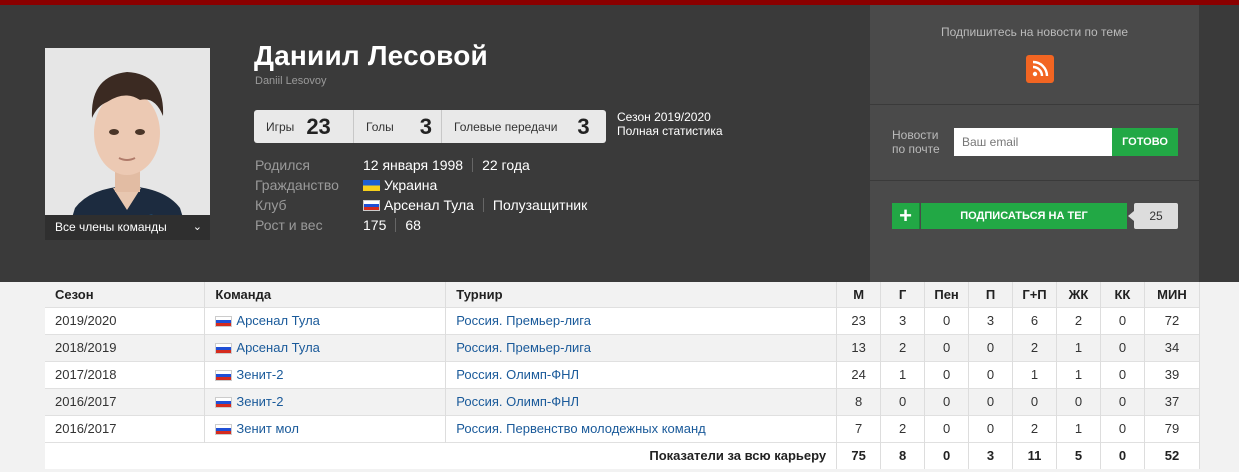 Image resolution: width=1239 pixels, height=472 pixels. I want to click on assists-label: Голевые передачи, so click(506, 126).